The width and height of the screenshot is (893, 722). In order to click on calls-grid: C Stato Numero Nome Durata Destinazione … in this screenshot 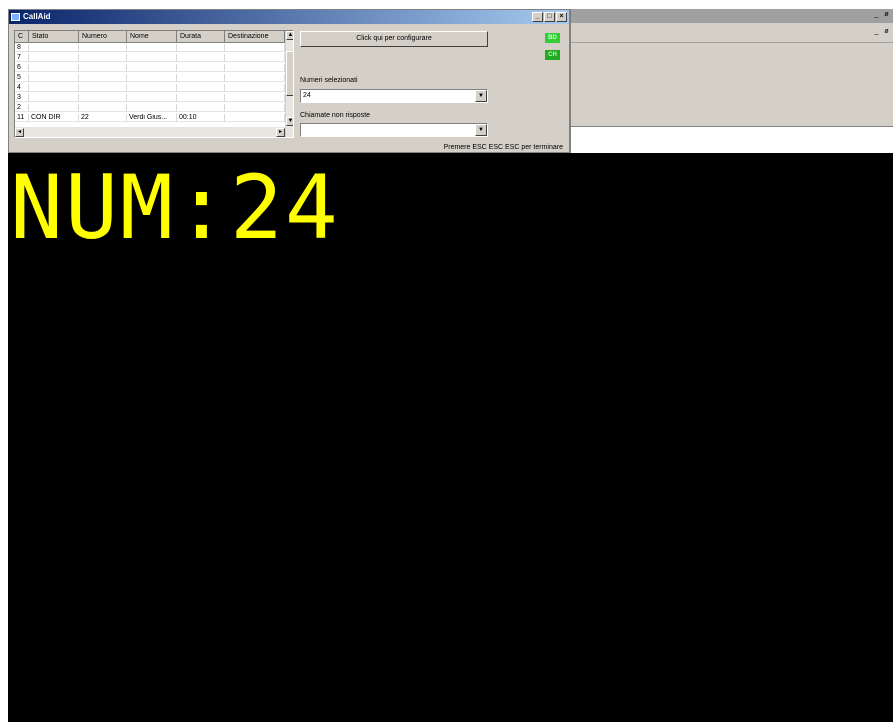, I will do `click(154, 84)`.